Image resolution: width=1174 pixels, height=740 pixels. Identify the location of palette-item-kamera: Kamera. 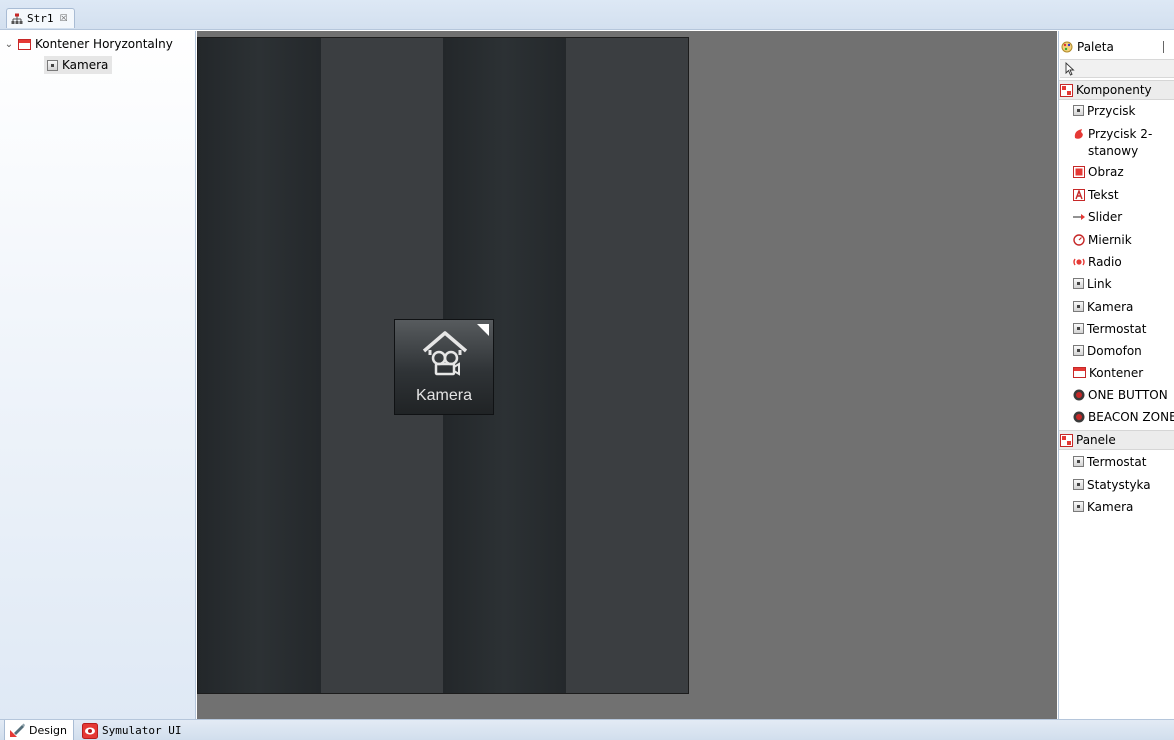
(1103, 307).